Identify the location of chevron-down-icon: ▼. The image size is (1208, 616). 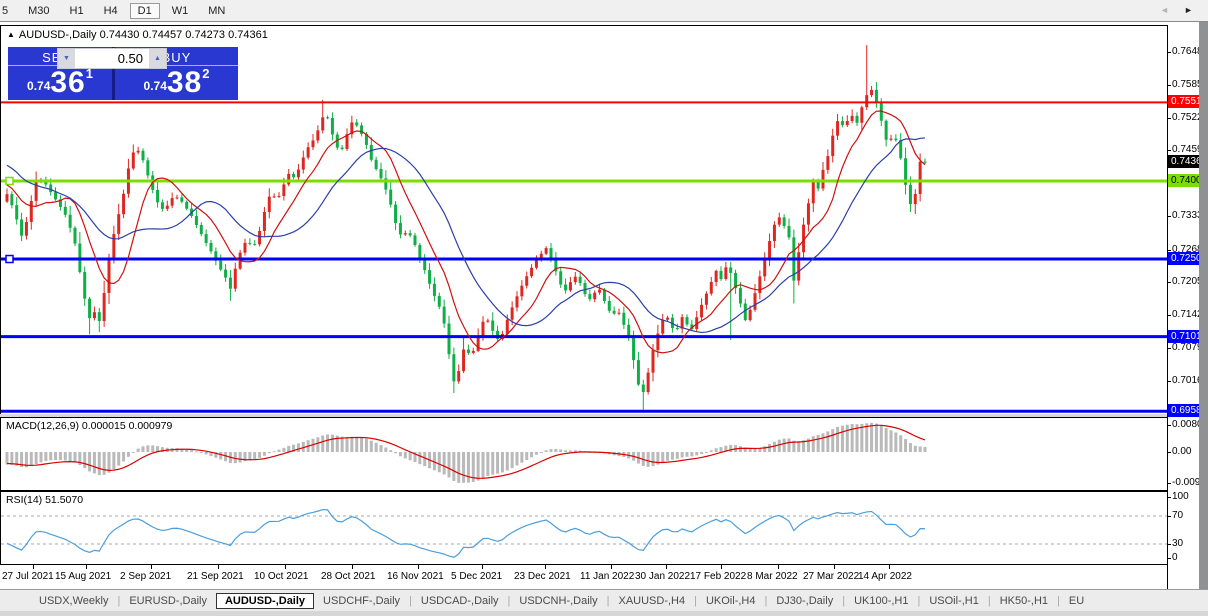
(66, 58).